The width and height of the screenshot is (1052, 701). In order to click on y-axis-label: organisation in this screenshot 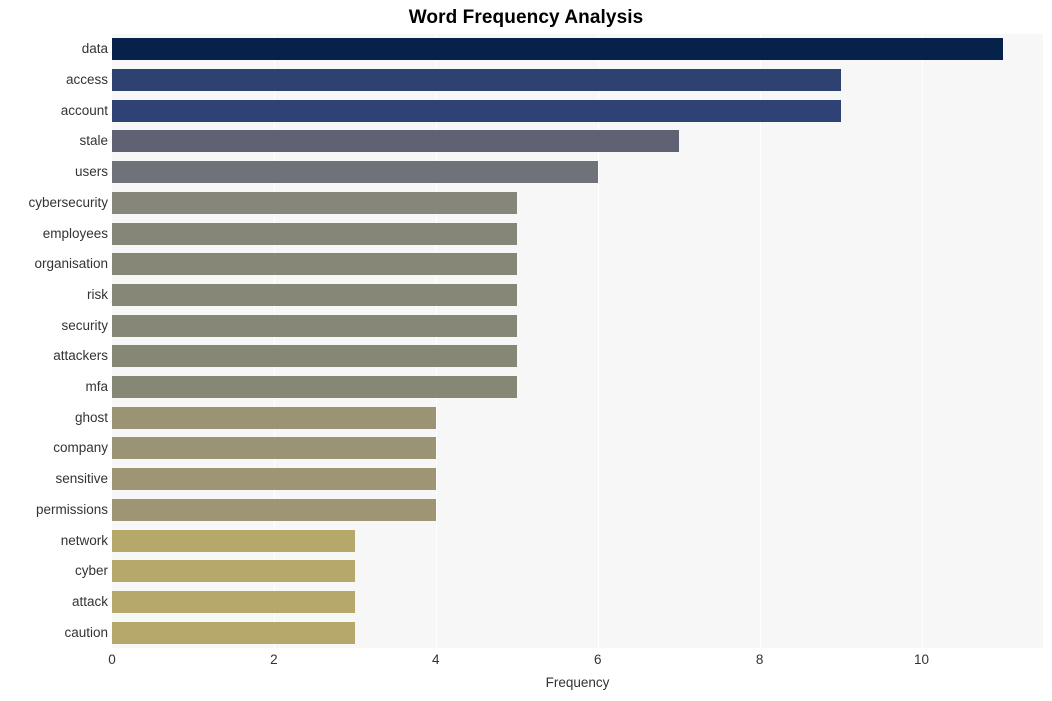, I will do `click(71, 264)`.